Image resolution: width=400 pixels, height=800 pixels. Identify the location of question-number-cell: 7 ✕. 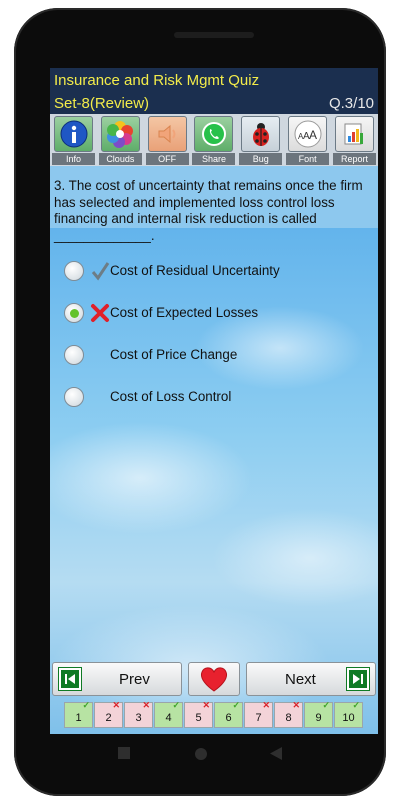
(258, 714).